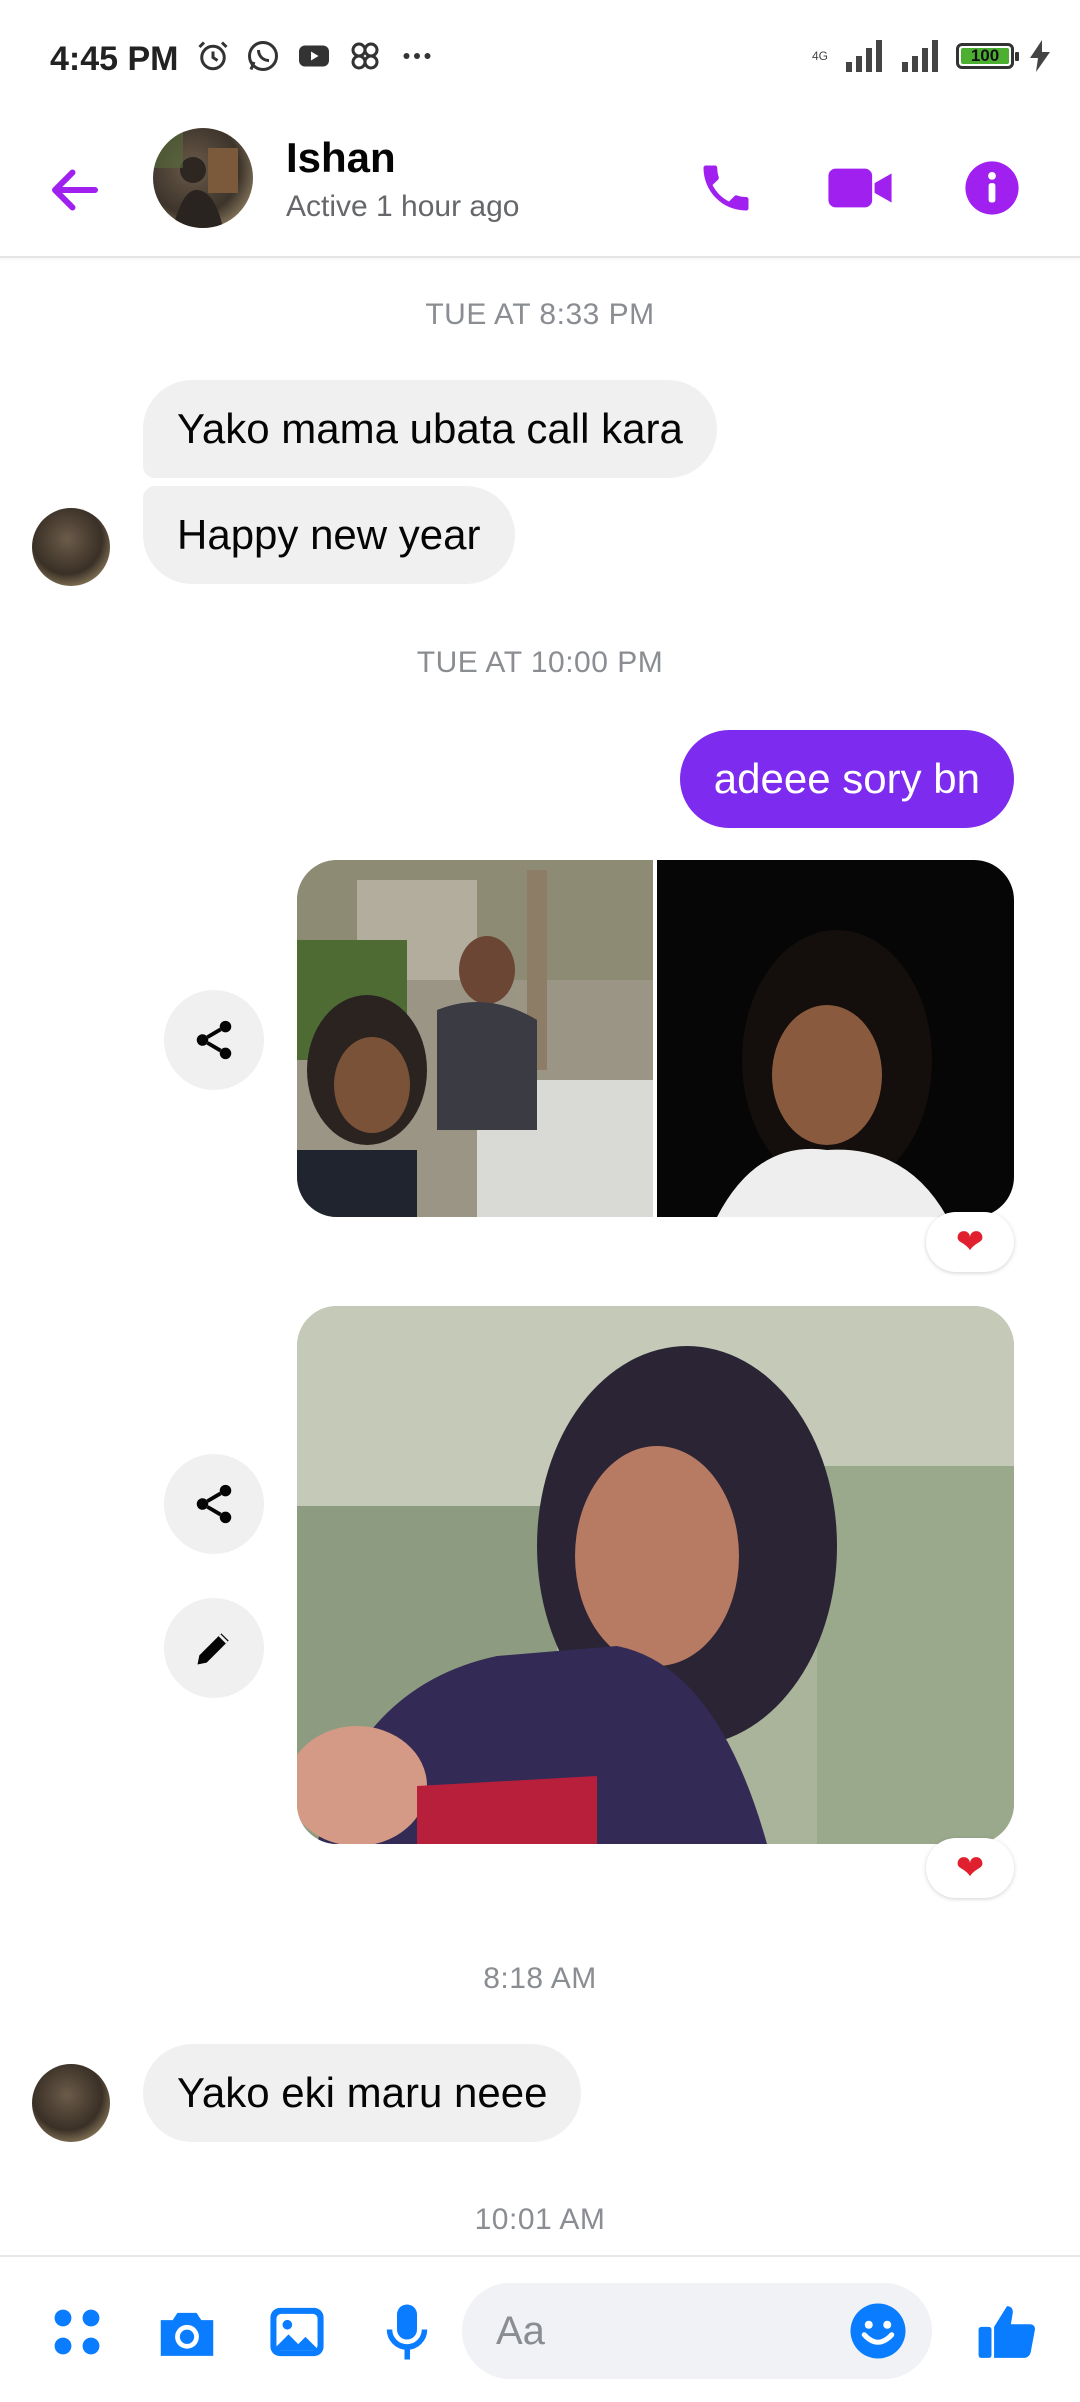 Image resolution: width=1080 pixels, height=2402 pixels. I want to click on status-bar: 4:45 PM 4G 100, so click(540, 60).